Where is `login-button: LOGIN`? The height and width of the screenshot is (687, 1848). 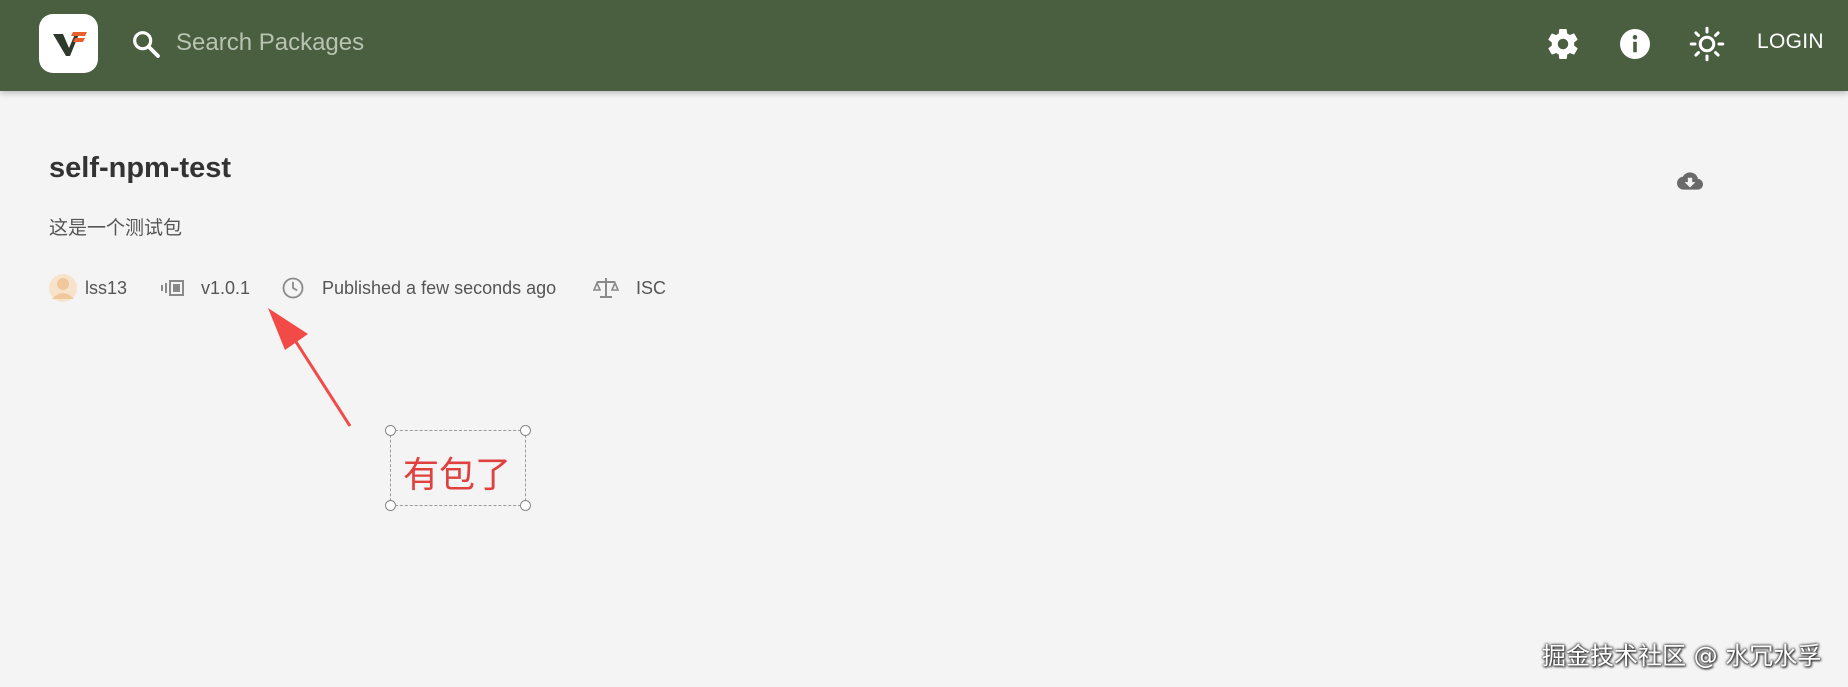 login-button: LOGIN is located at coordinates (1790, 42).